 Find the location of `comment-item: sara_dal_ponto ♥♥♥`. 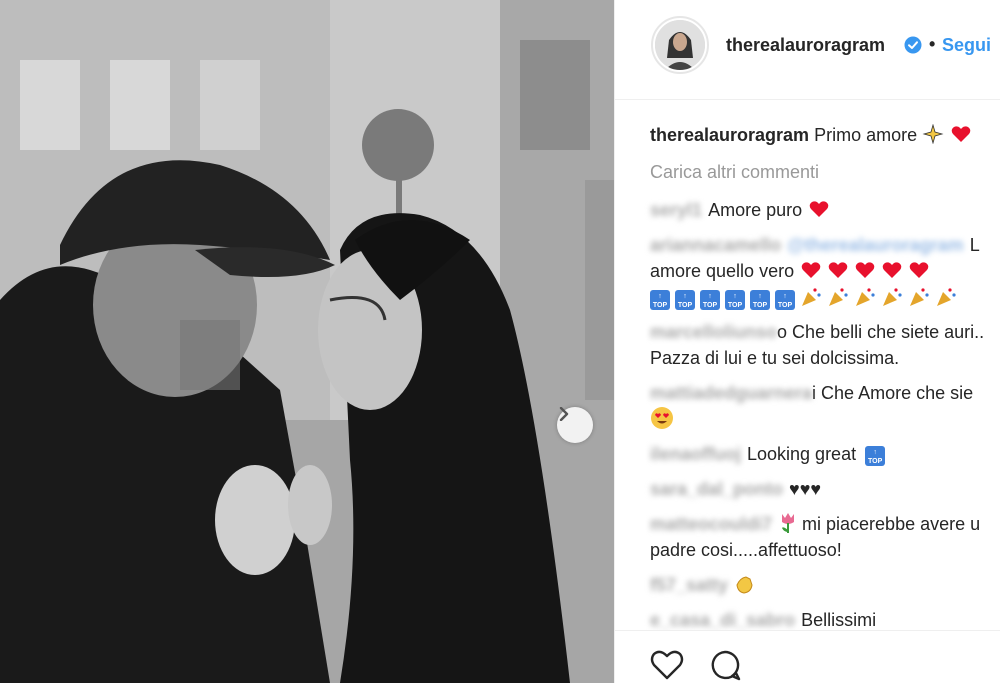

comment-item: sara_dal_ponto ♥♥♥ is located at coordinates (735, 489).